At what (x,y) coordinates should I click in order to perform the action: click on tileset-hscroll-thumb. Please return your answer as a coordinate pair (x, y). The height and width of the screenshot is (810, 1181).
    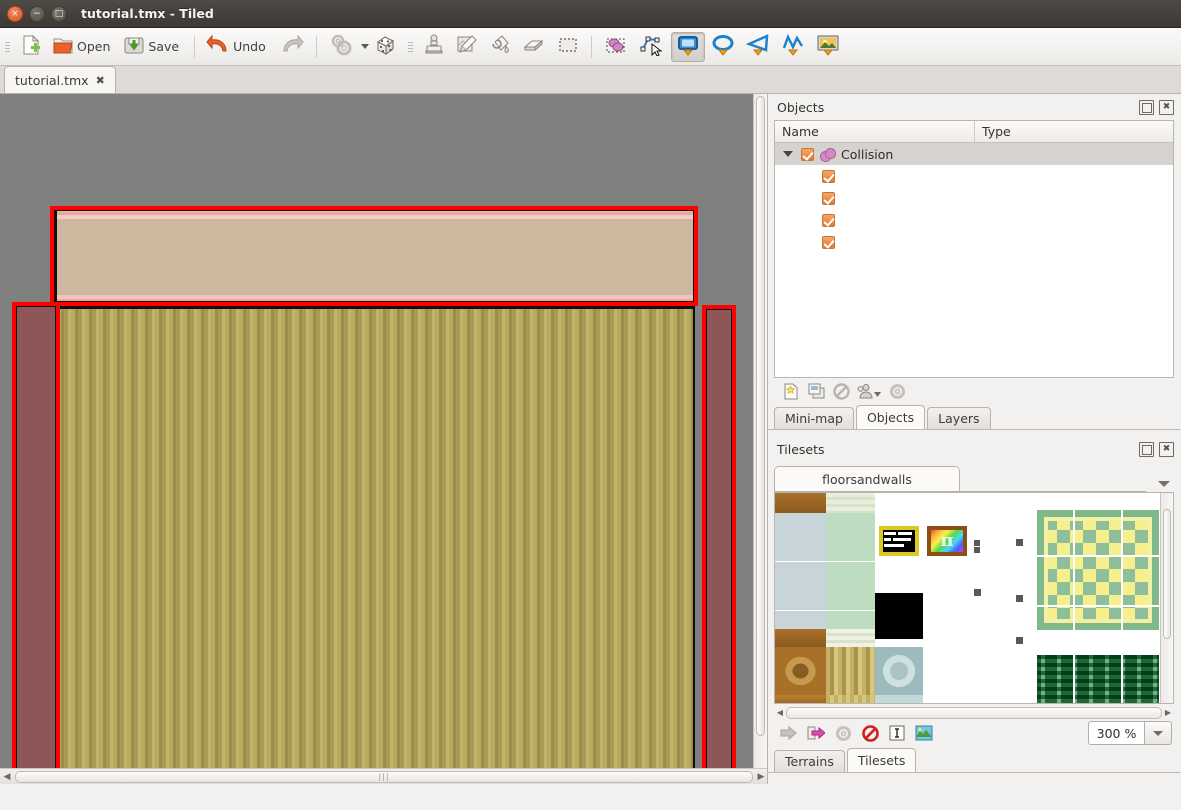
    Looking at the image, I should click on (974, 712).